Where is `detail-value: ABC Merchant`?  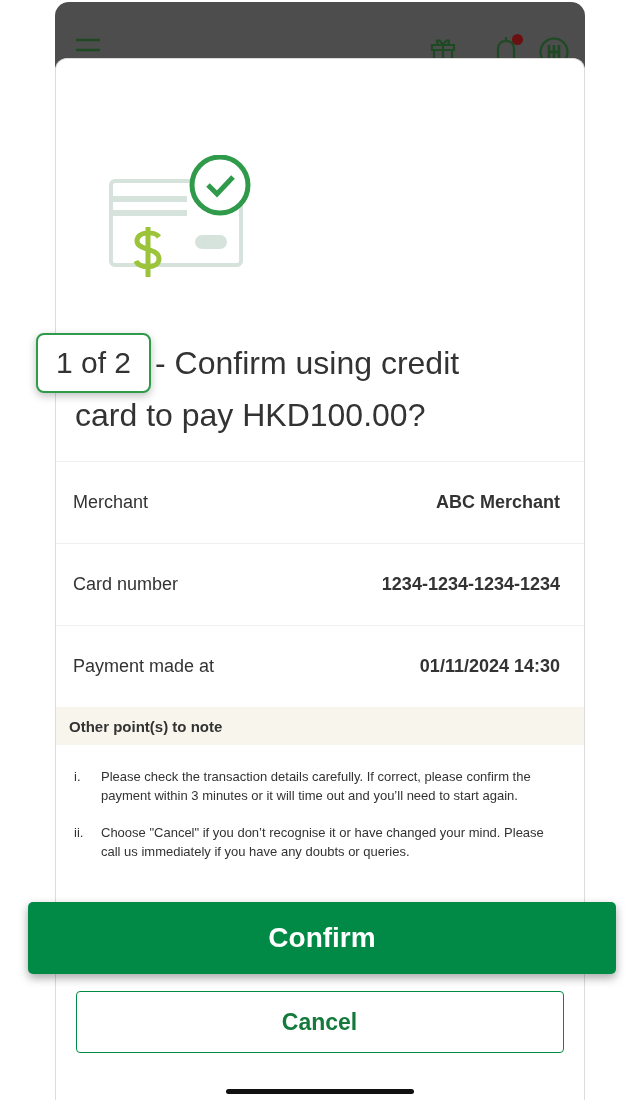
detail-value: ABC Merchant is located at coordinates (498, 502).